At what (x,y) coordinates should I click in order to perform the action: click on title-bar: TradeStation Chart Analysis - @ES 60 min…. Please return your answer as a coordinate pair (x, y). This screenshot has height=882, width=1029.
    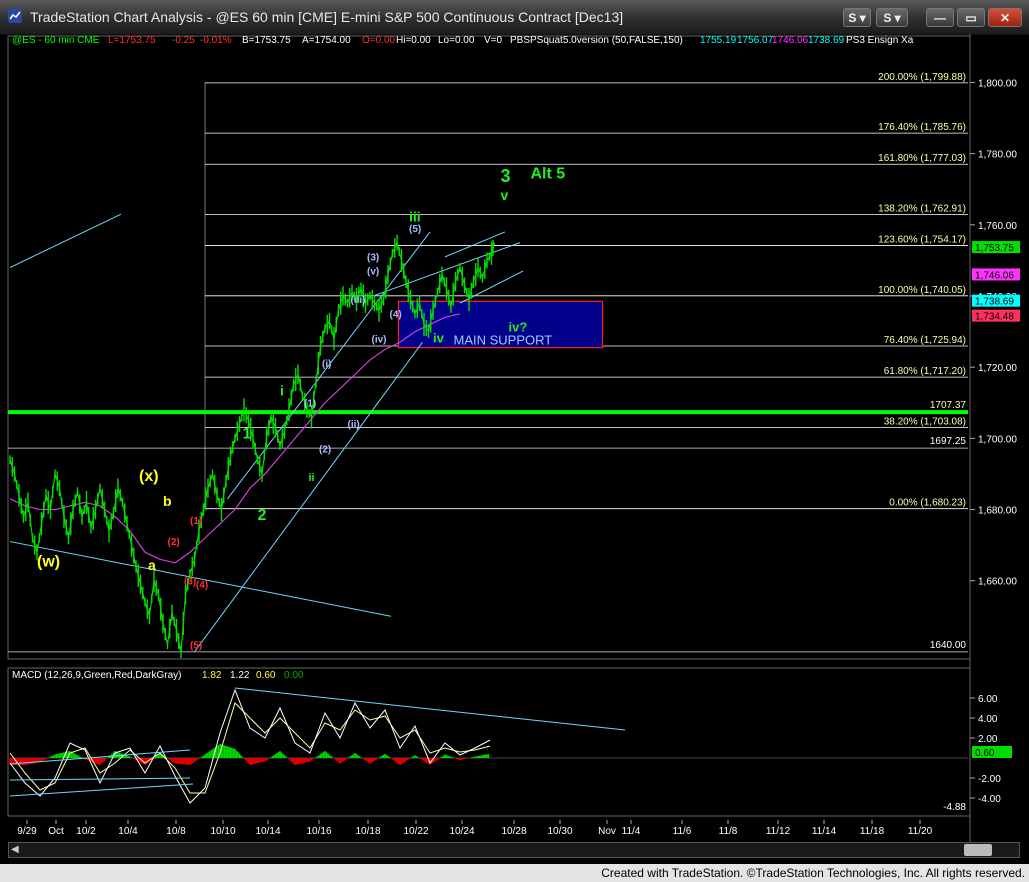
    Looking at the image, I should click on (514, 17).